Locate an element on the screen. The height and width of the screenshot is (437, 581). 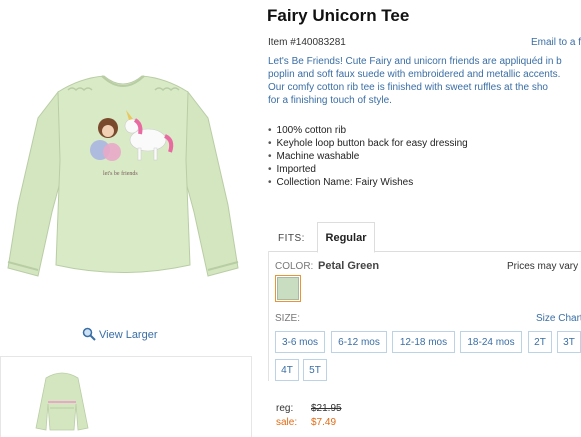
sale-price-label: sale: is located at coordinates (287, 422).